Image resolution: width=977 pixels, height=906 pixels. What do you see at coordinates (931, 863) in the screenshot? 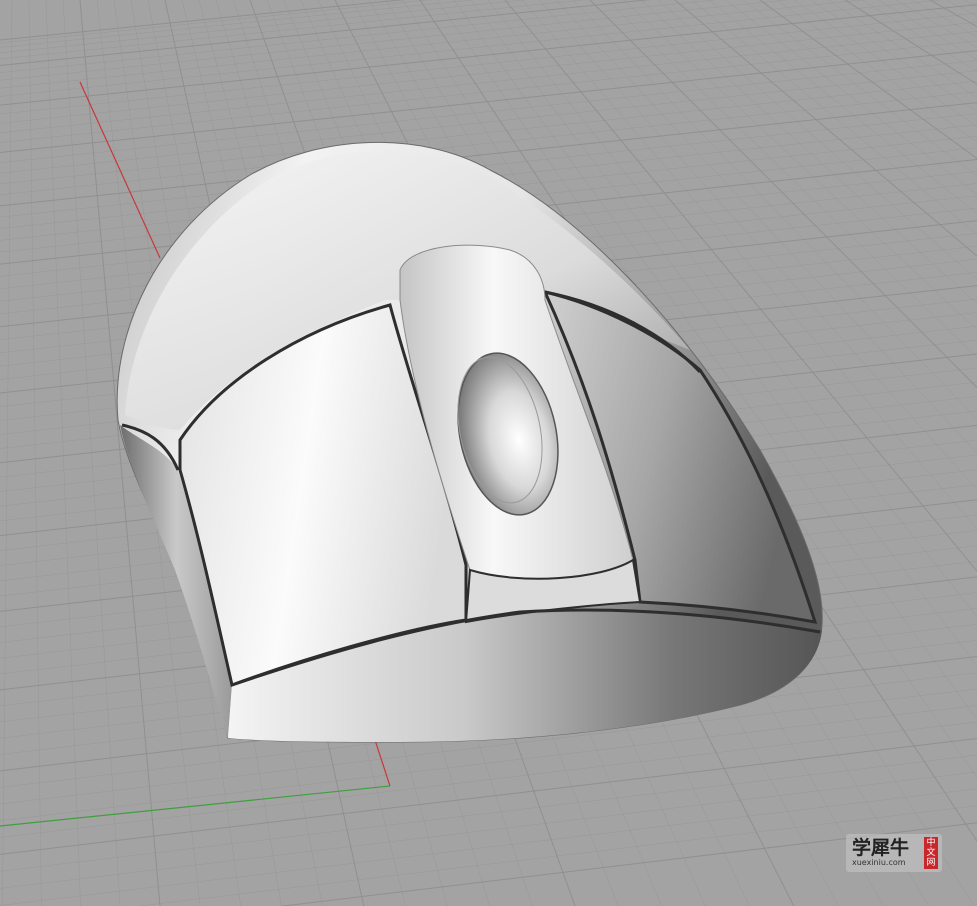
I see `watermark-tag-char: 网` at bounding box center [931, 863].